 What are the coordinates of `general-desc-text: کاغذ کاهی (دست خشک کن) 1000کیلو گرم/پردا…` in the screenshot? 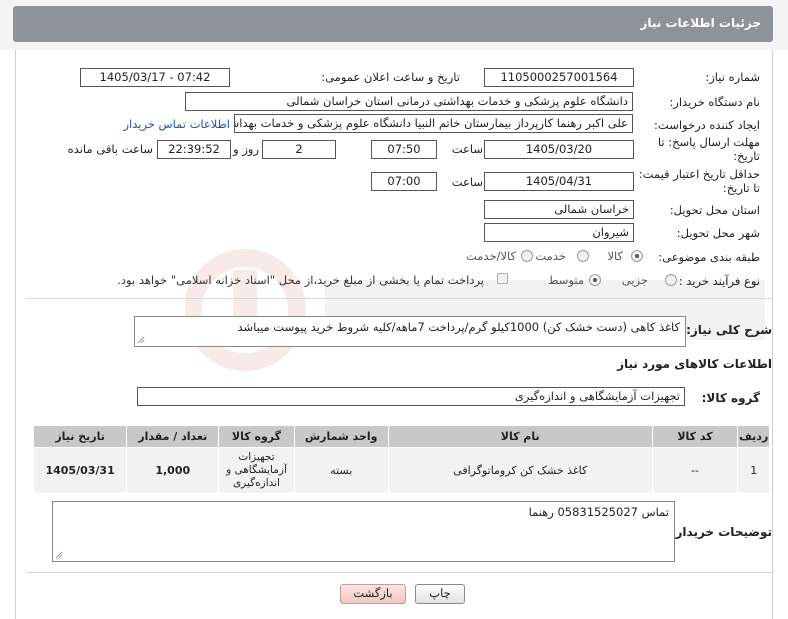 It's located at (458, 327).